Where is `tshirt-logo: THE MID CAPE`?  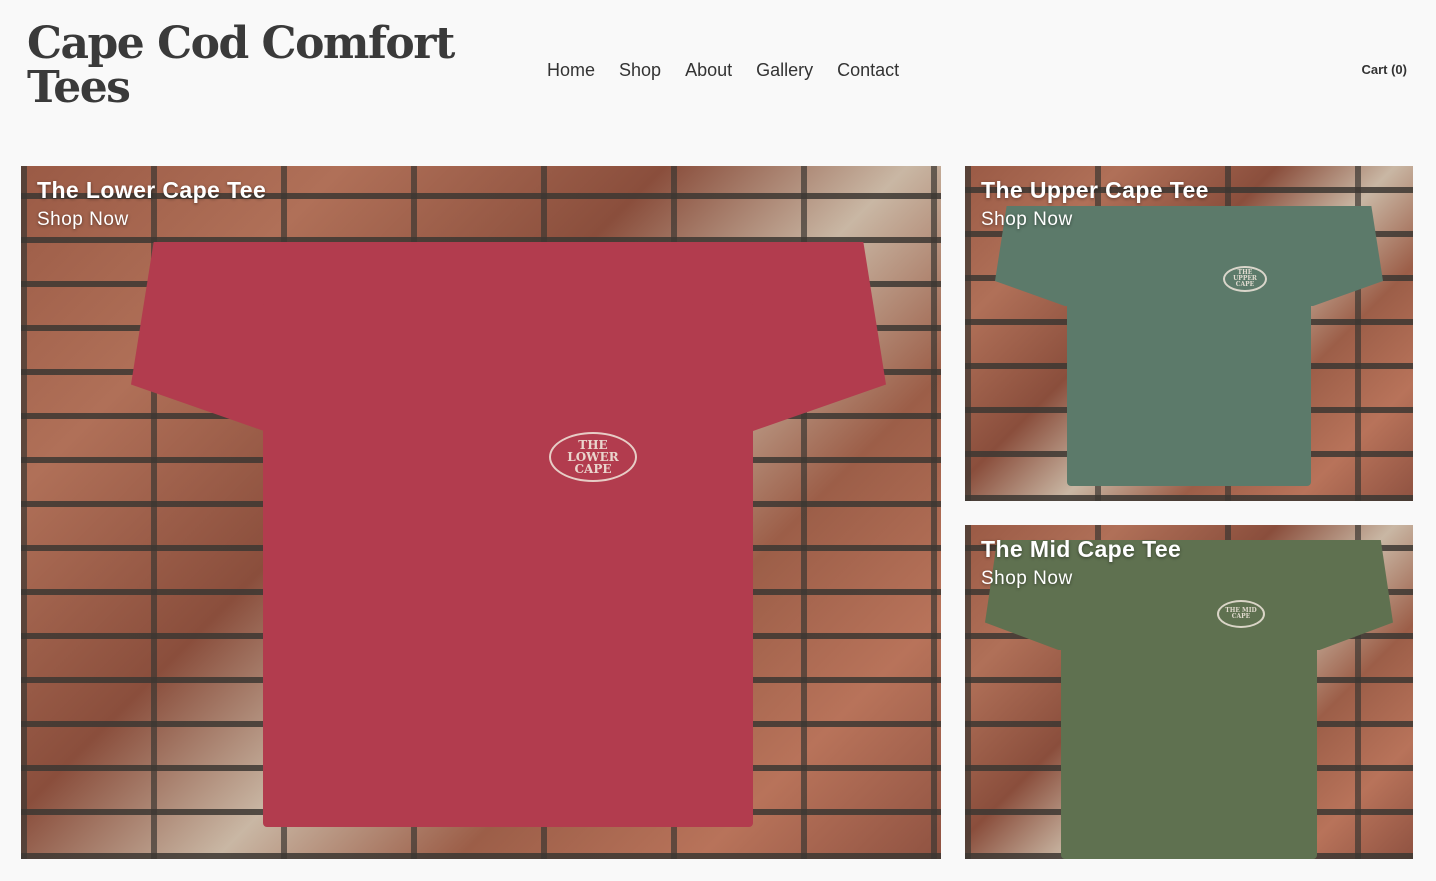
tshirt-logo: THE MID CAPE is located at coordinates (1241, 614).